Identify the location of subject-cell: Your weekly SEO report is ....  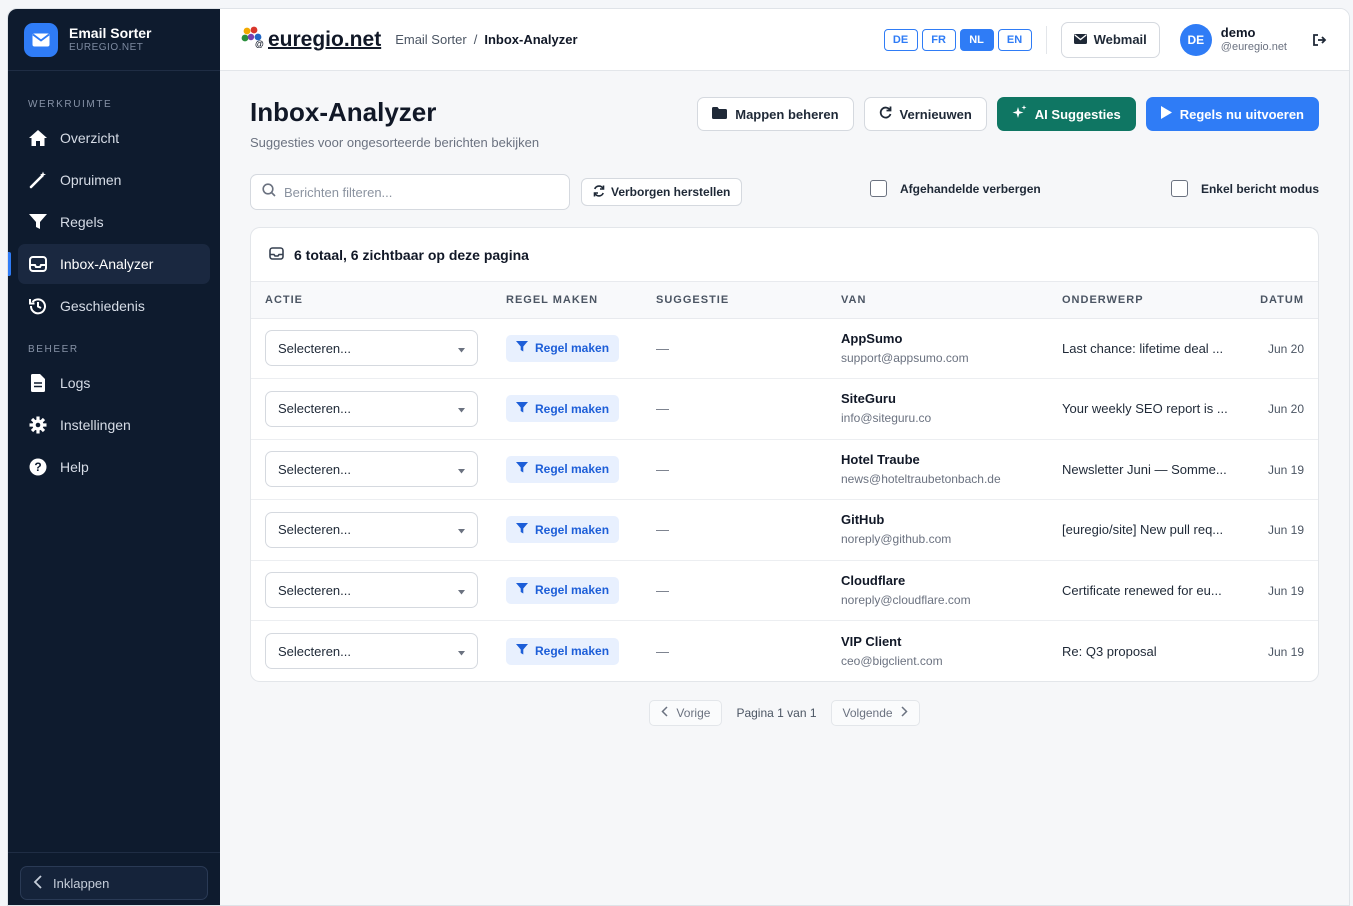
(1160, 409).